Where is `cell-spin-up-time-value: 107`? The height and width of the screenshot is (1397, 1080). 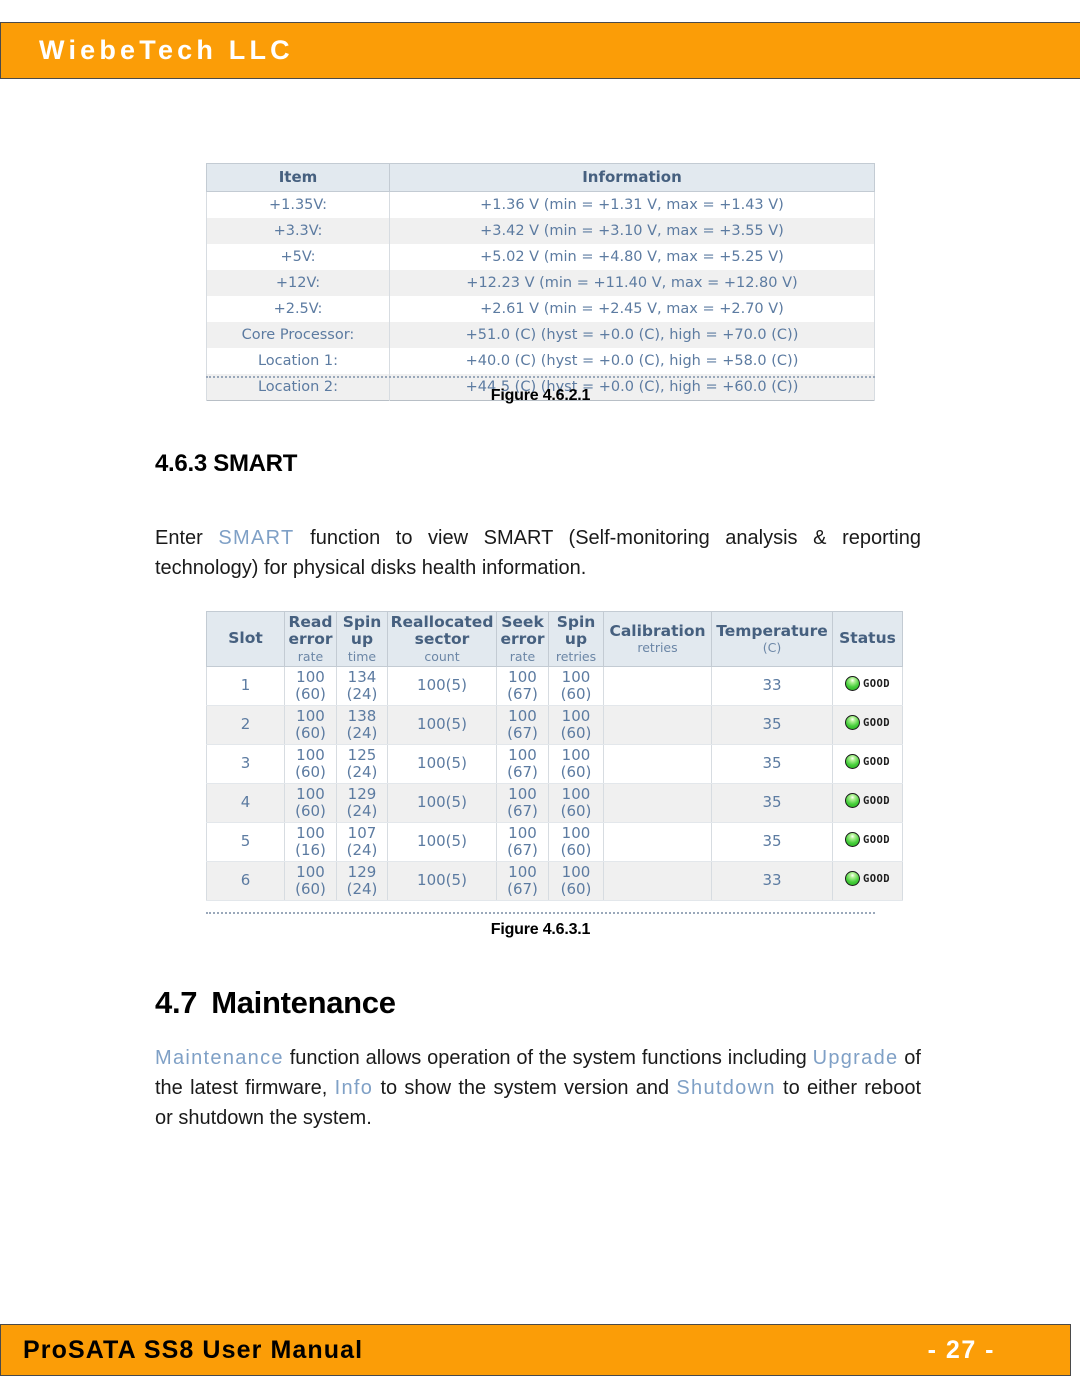 cell-spin-up-time-value: 107 is located at coordinates (362, 832).